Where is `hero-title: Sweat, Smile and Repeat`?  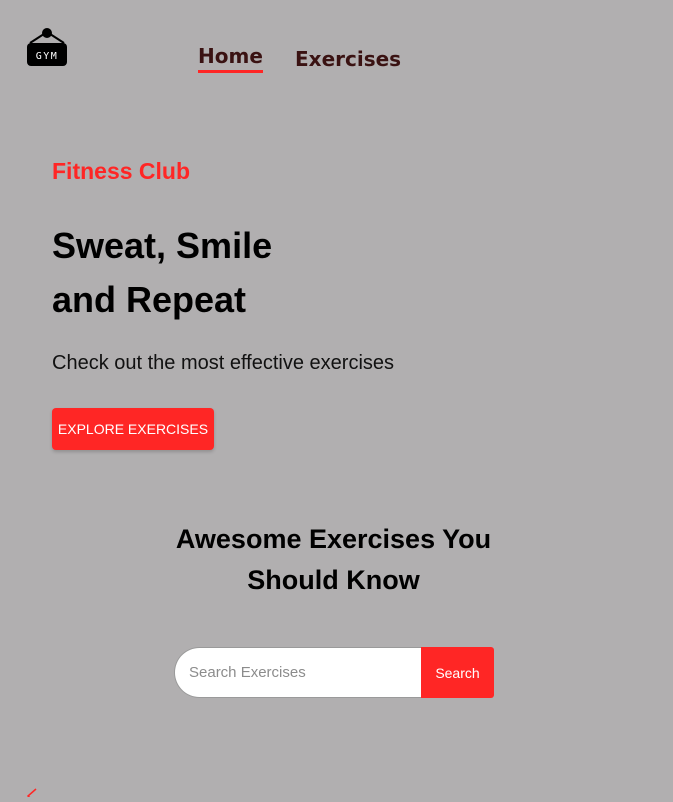
hero-title: Sweat, Smile and Repeat is located at coordinates (162, 273).